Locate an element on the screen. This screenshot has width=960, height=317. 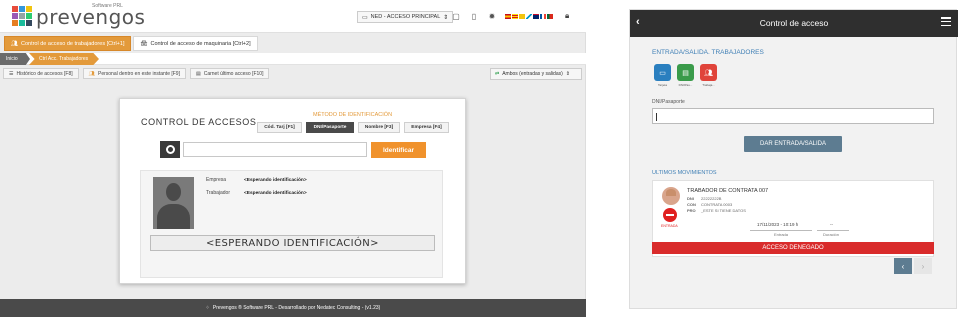
car-icon: 🚘︎ is located at coordinates (144, 43).